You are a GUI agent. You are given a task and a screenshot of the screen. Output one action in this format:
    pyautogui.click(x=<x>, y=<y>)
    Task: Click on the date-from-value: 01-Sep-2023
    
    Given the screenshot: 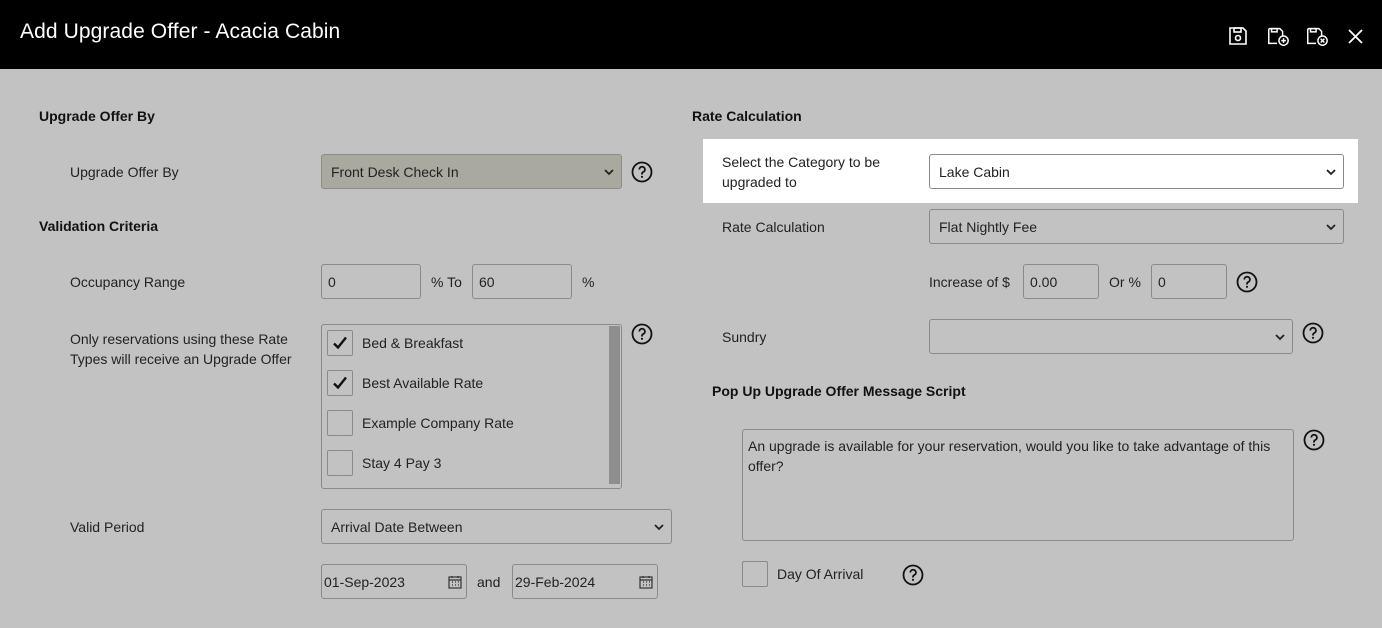 What is the action you would take?
    pyautogui.click(x=364, y=581)
    